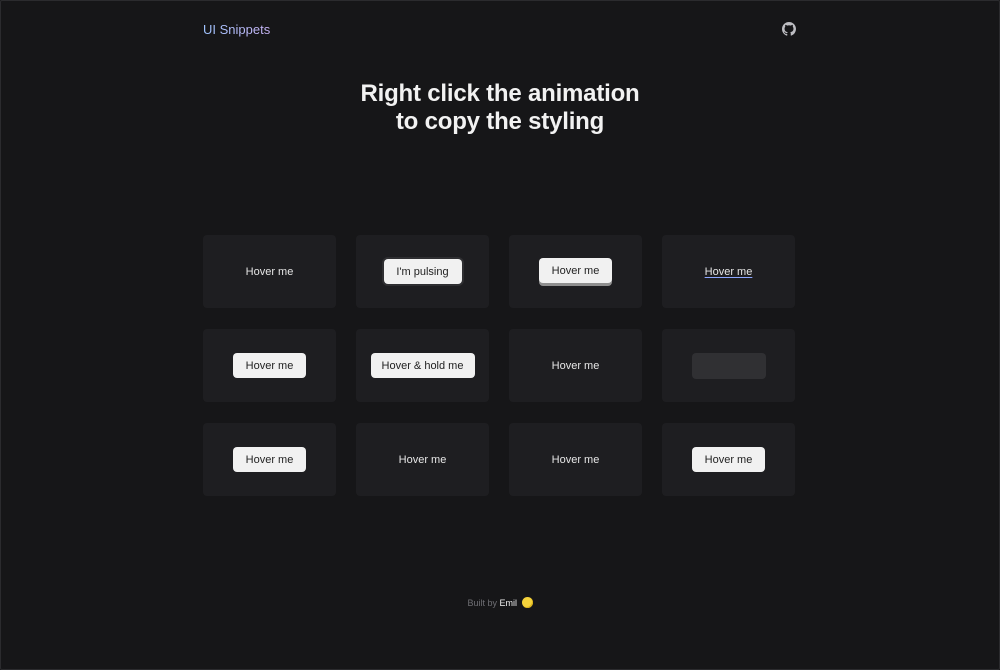  I want to click on snippet-card-6: Hover & hold me, so click(422, 365).